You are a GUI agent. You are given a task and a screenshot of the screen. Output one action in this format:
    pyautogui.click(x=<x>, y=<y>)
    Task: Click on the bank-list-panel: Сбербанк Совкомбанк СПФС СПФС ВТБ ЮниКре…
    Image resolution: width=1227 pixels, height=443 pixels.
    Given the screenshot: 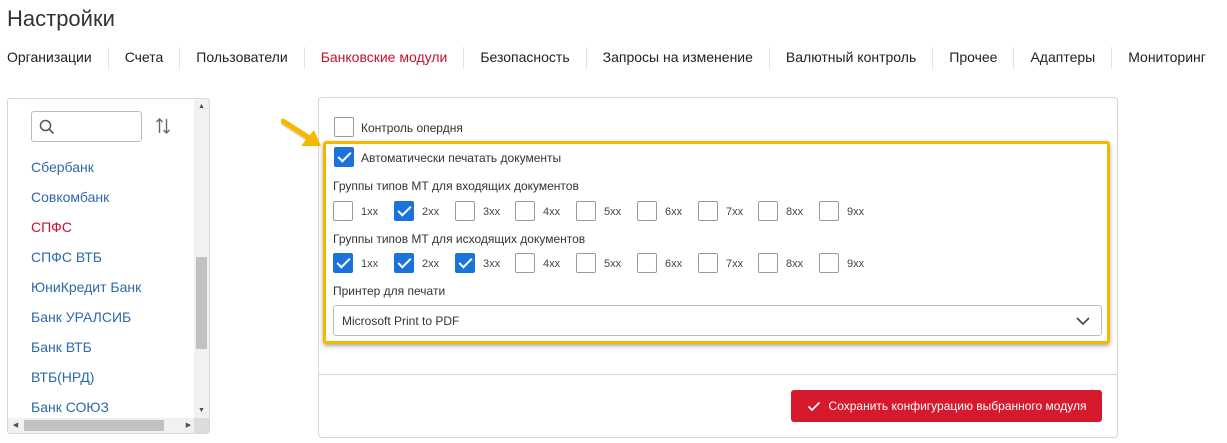 What is the action you would take?
    pyautogui.click(x=108, y=266)
    